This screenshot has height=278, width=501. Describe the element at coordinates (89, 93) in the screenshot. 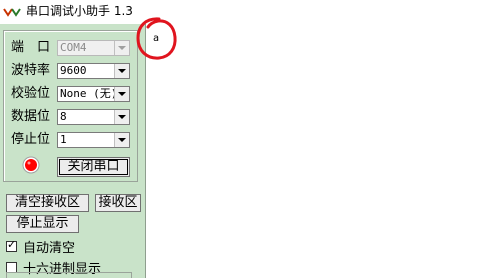

I see `parity-value: None (无)` at that location.